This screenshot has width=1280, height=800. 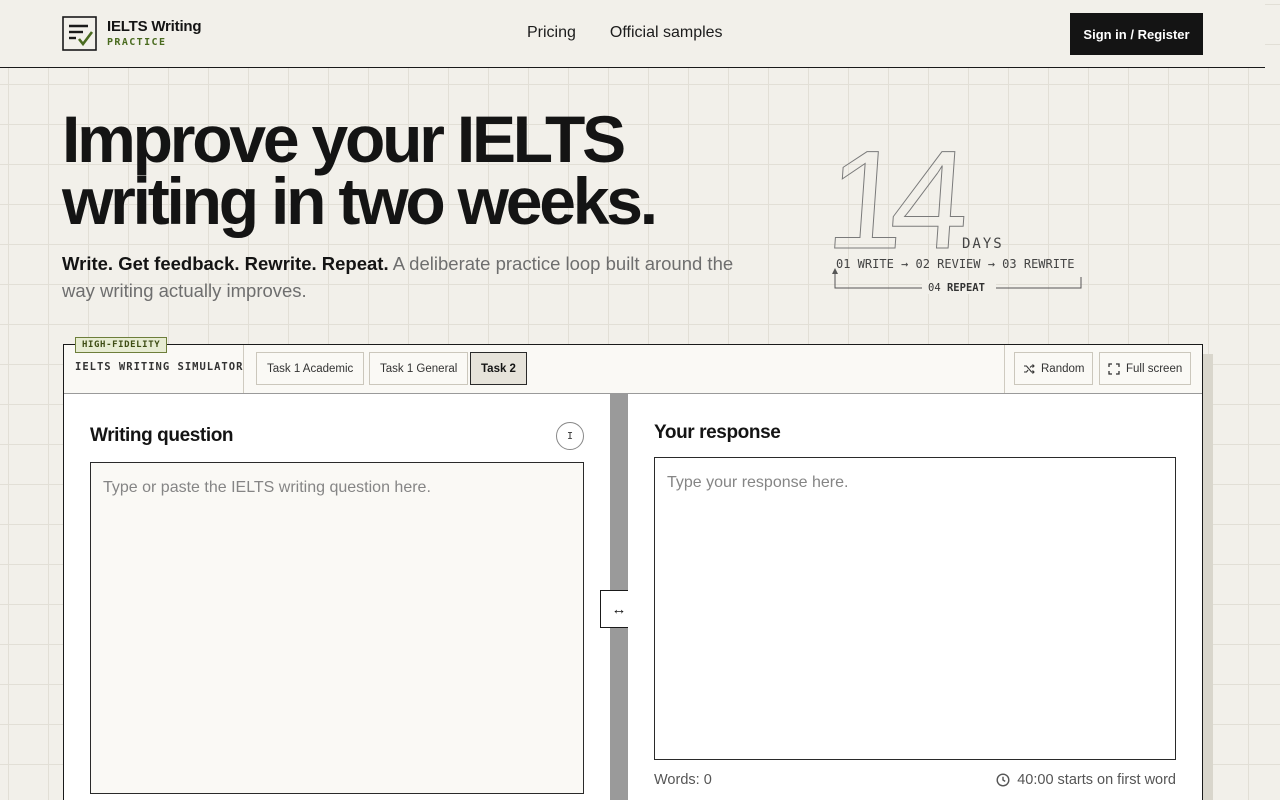 What do you see at coordinates (1029, 368) in the screenshot?
I see `shuffle-icon` at bounding box center [1029, 368].